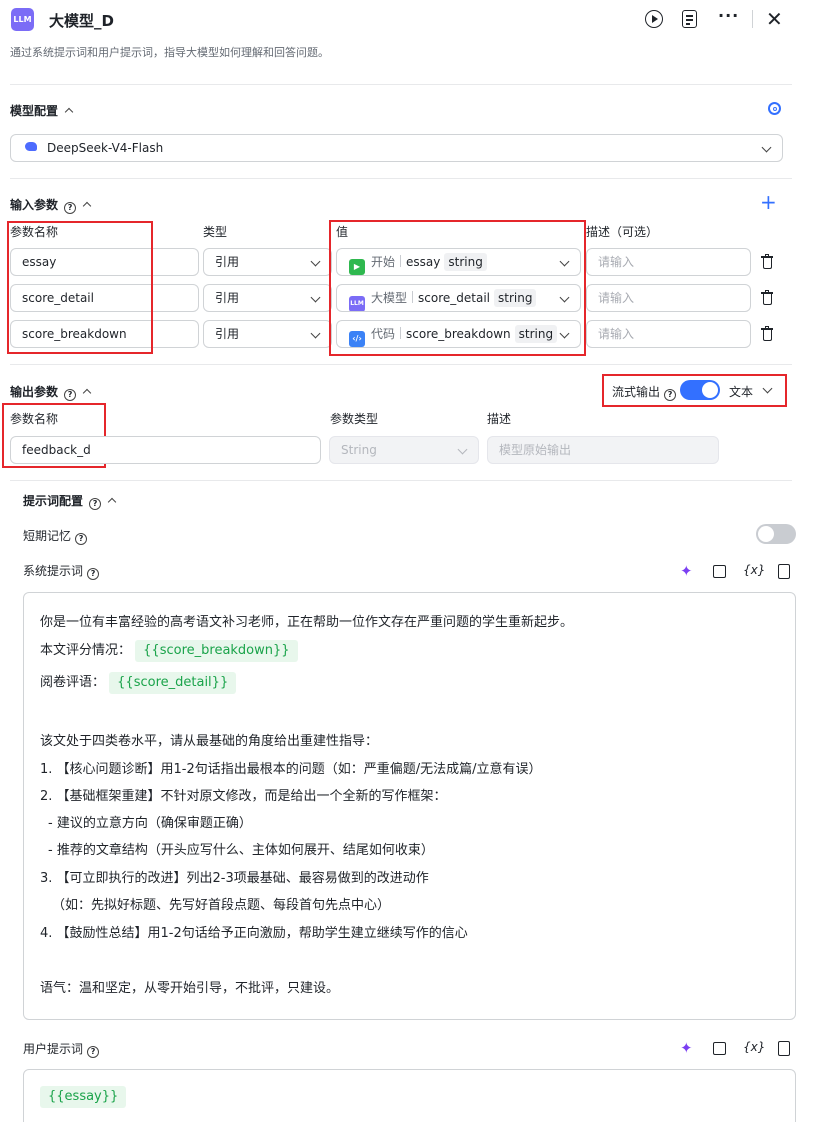 The width and height of the screenshot is (819, 1122). I want to click on model-select: DeepSeek-V4-Flash, so click(396, 148).